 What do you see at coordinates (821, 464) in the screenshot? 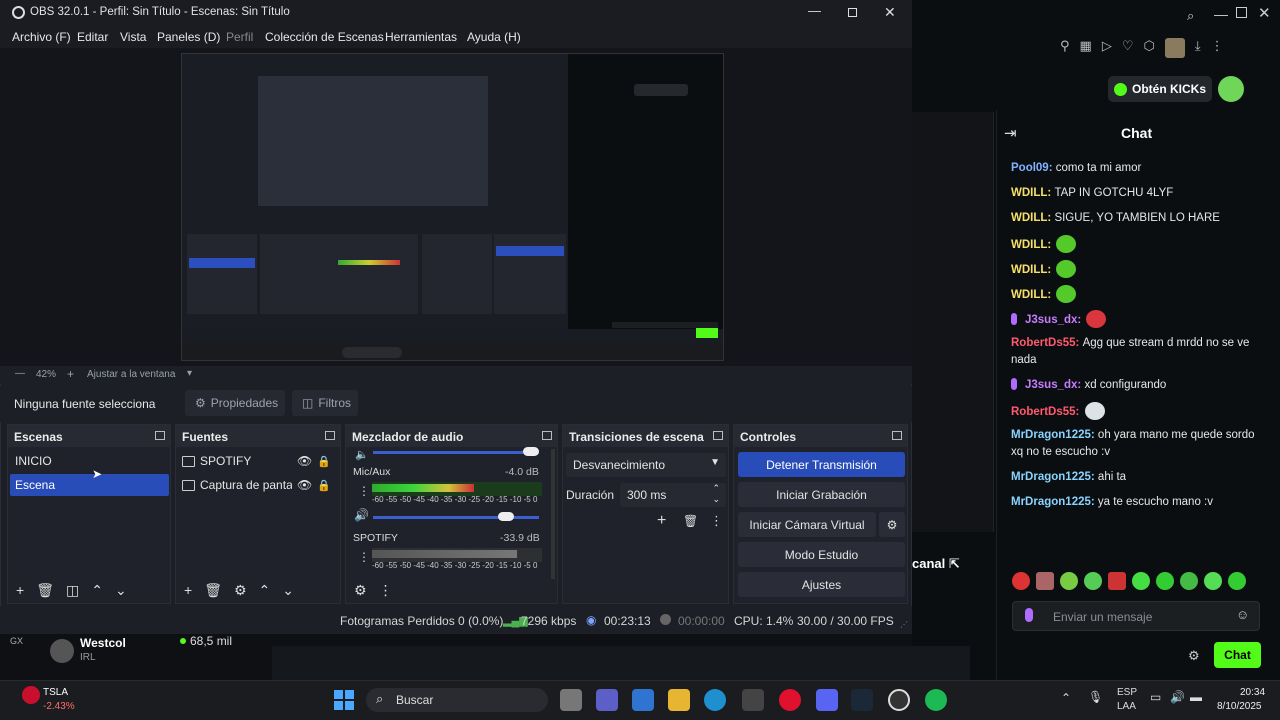
I see `stop-streaming-button: Detener Transmisión` at bounding box center [821, 464].